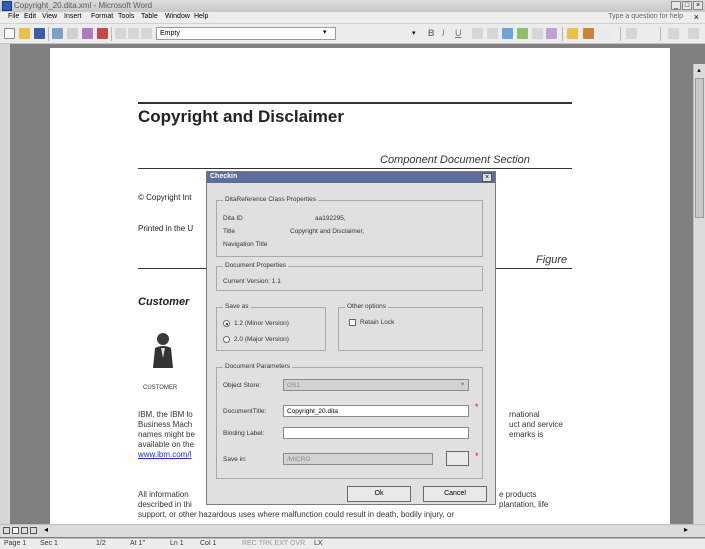 The width and height of the screenshot is (705, 549). I want to click on checkmark-icon, so click(605, 33).